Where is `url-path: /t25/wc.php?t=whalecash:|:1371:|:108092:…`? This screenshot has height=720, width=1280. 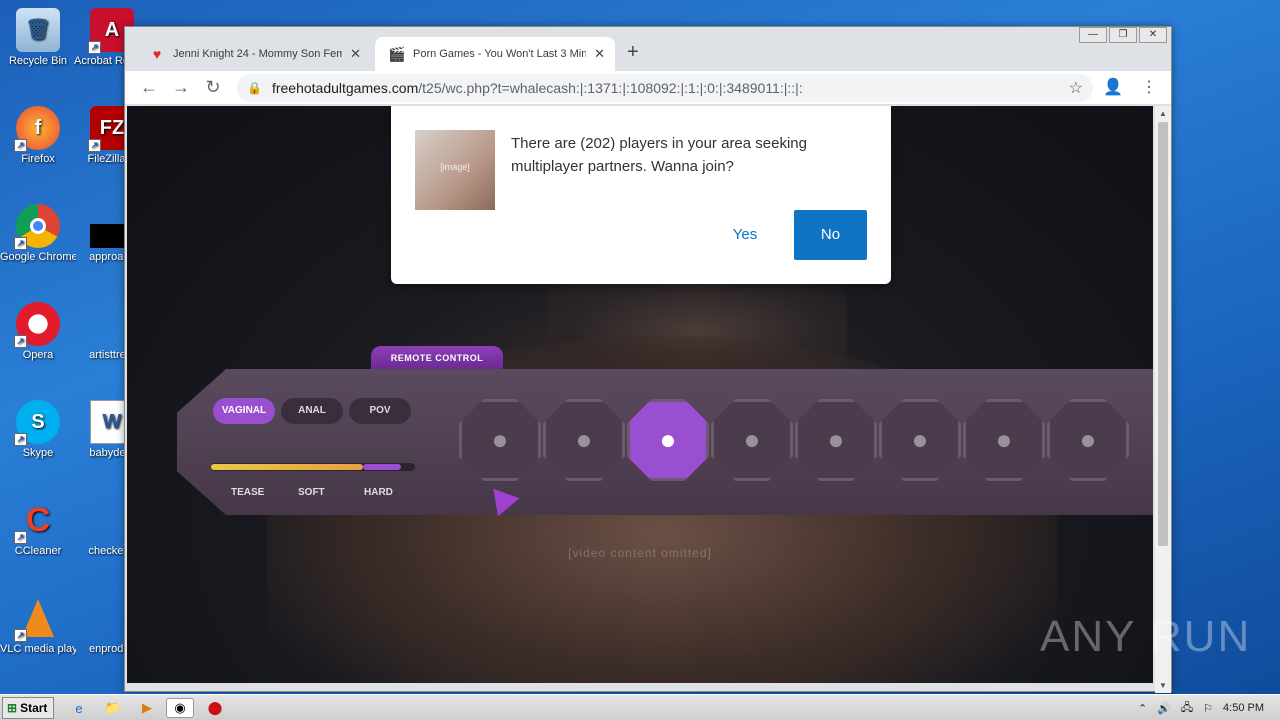 url-path: /t25/wc.php?t=whalecash:|:1371:|:108092:… is located at coordinates (610, 88).